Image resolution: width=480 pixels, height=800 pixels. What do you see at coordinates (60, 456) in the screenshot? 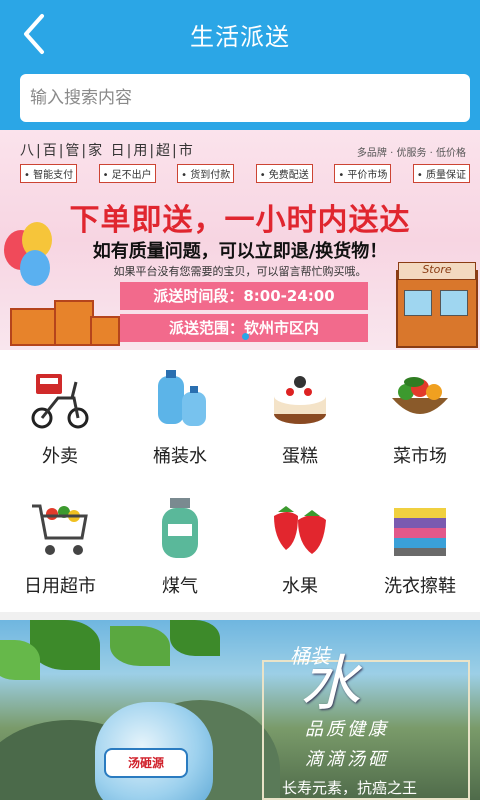
I see `category-label: 外卖` at bounding box center [60, 456].